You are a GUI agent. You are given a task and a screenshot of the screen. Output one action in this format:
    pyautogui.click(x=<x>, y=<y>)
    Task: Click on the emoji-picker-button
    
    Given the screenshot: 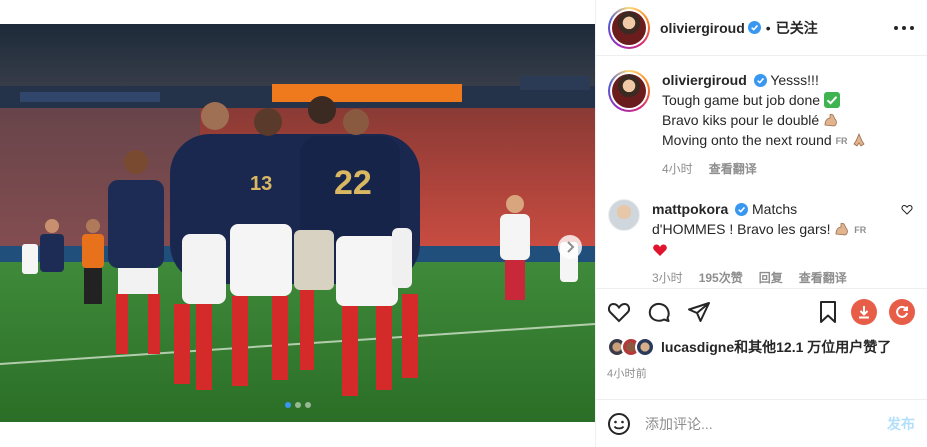 What is the action you would take?
    pyautogui.click(x=619, y=424)
    